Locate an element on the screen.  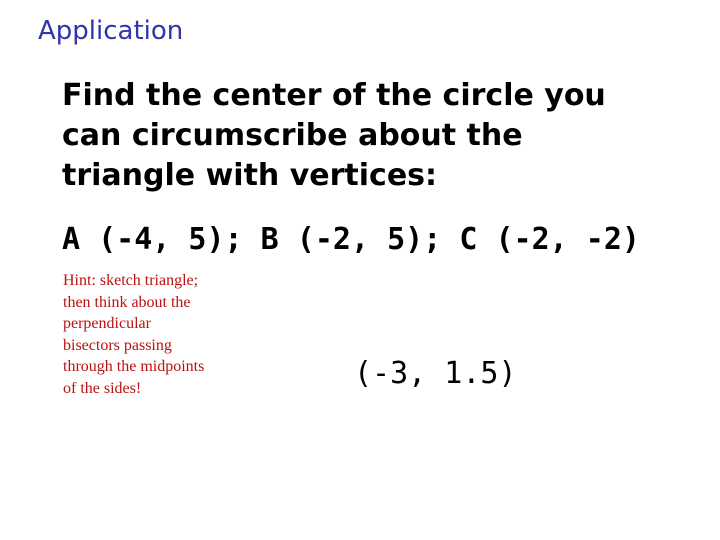
answer-text: (-3, 1.5) is located at coordinates (435, 373).